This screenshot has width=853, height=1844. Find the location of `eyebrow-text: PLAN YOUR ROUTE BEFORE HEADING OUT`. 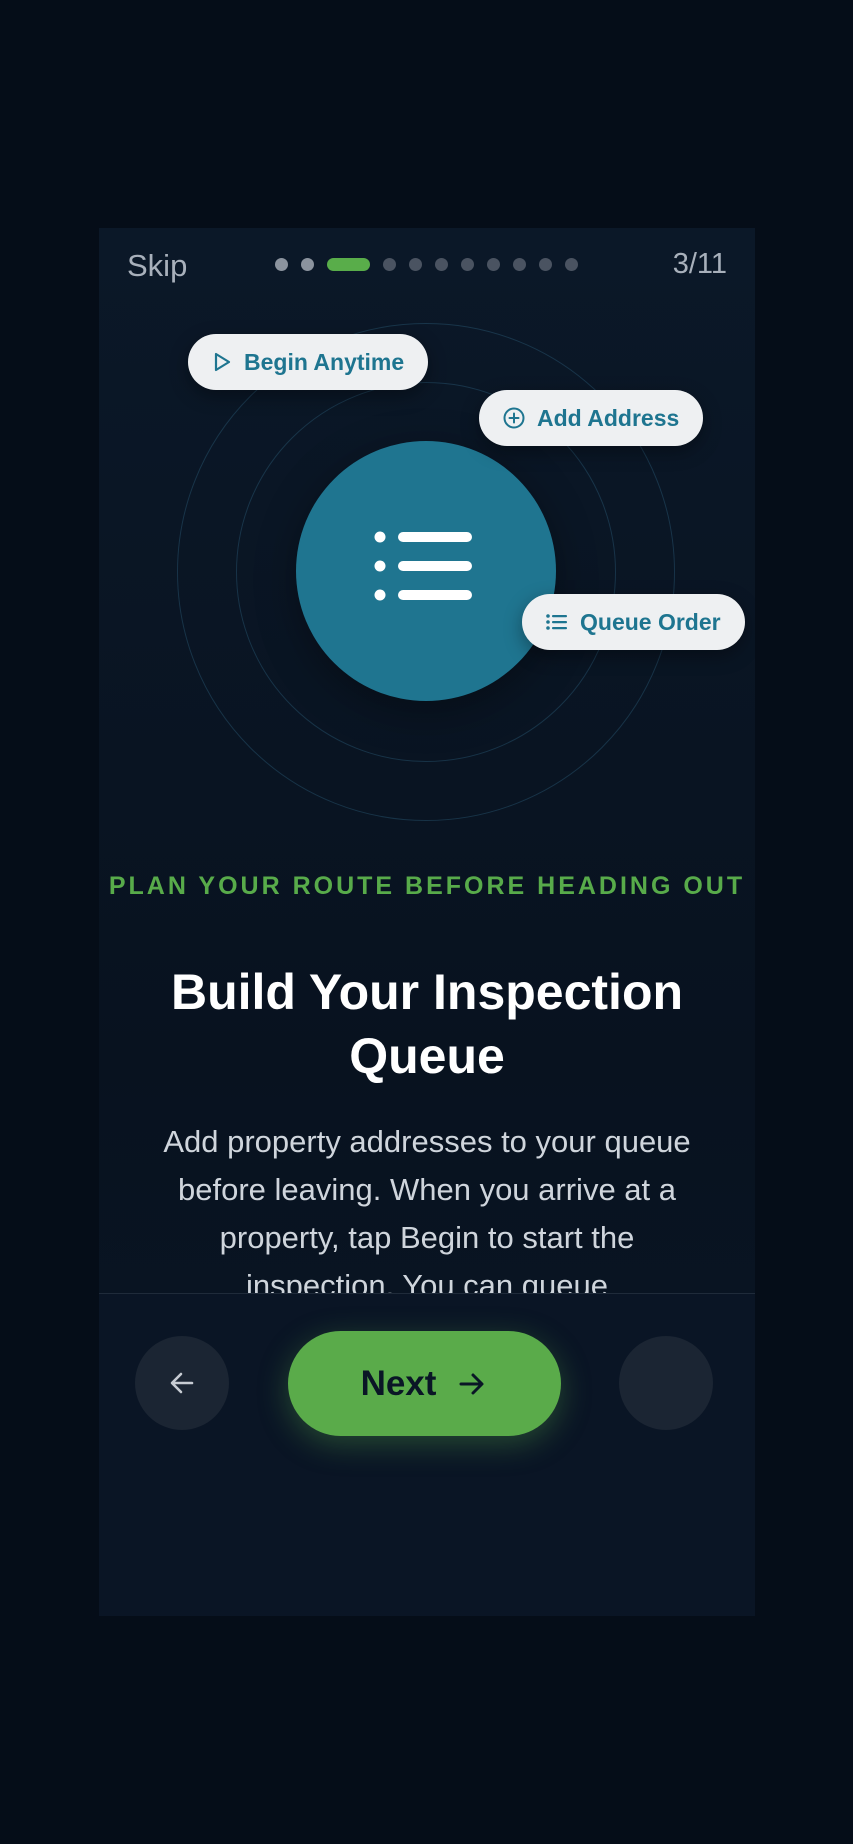

eyebrow-text: PLAN YOUR ROUTE BEFORE HEADING OUT is located at coordinates (427, 886).